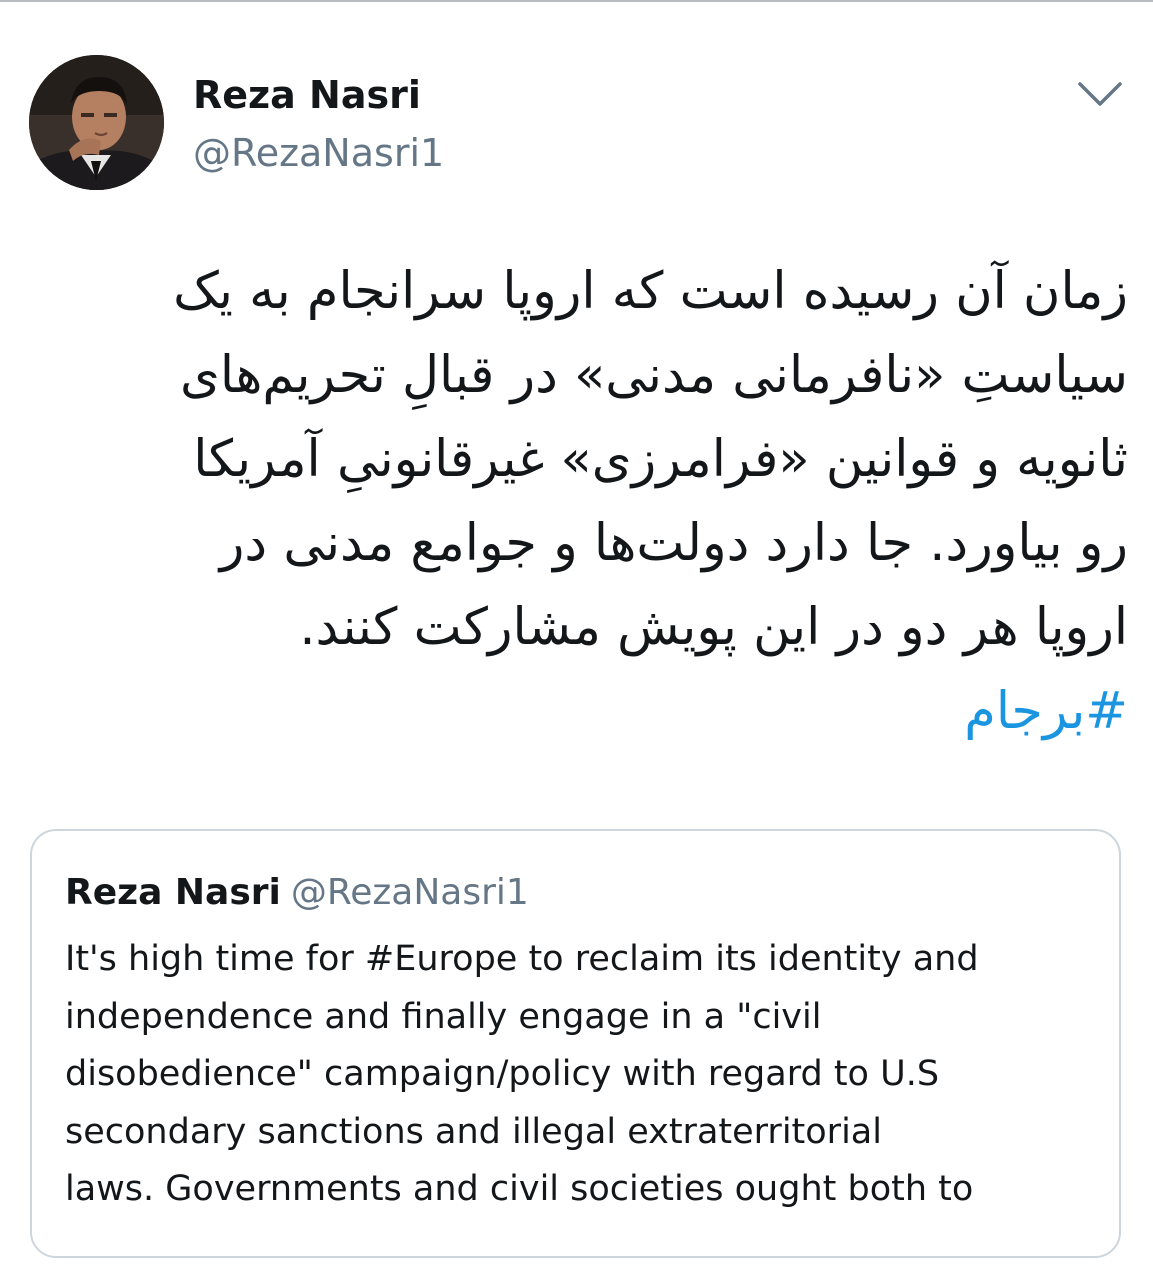 The image size is (1153, 1280). What do you see at coordinates (713, 627) in the screenshot?
I see `tweet-text-line: اروپا هر دو در این پویش مشارکت کنند.` at bounding box center [713, 627].